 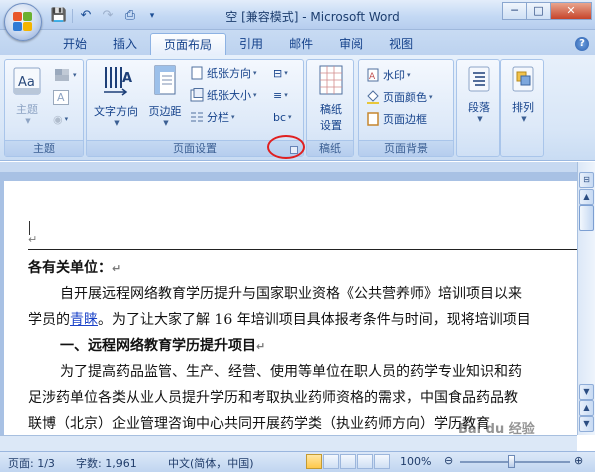 I want to click on help-icon: ?, so click(x=582, y=44).